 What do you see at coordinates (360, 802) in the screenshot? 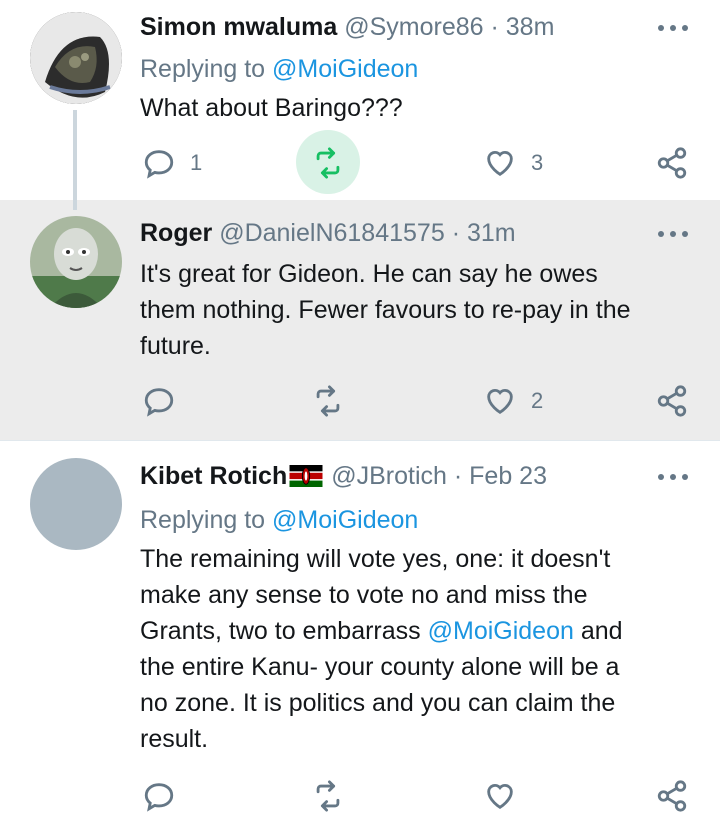
I see `tweet-actions` at bounding box center [360, 802].